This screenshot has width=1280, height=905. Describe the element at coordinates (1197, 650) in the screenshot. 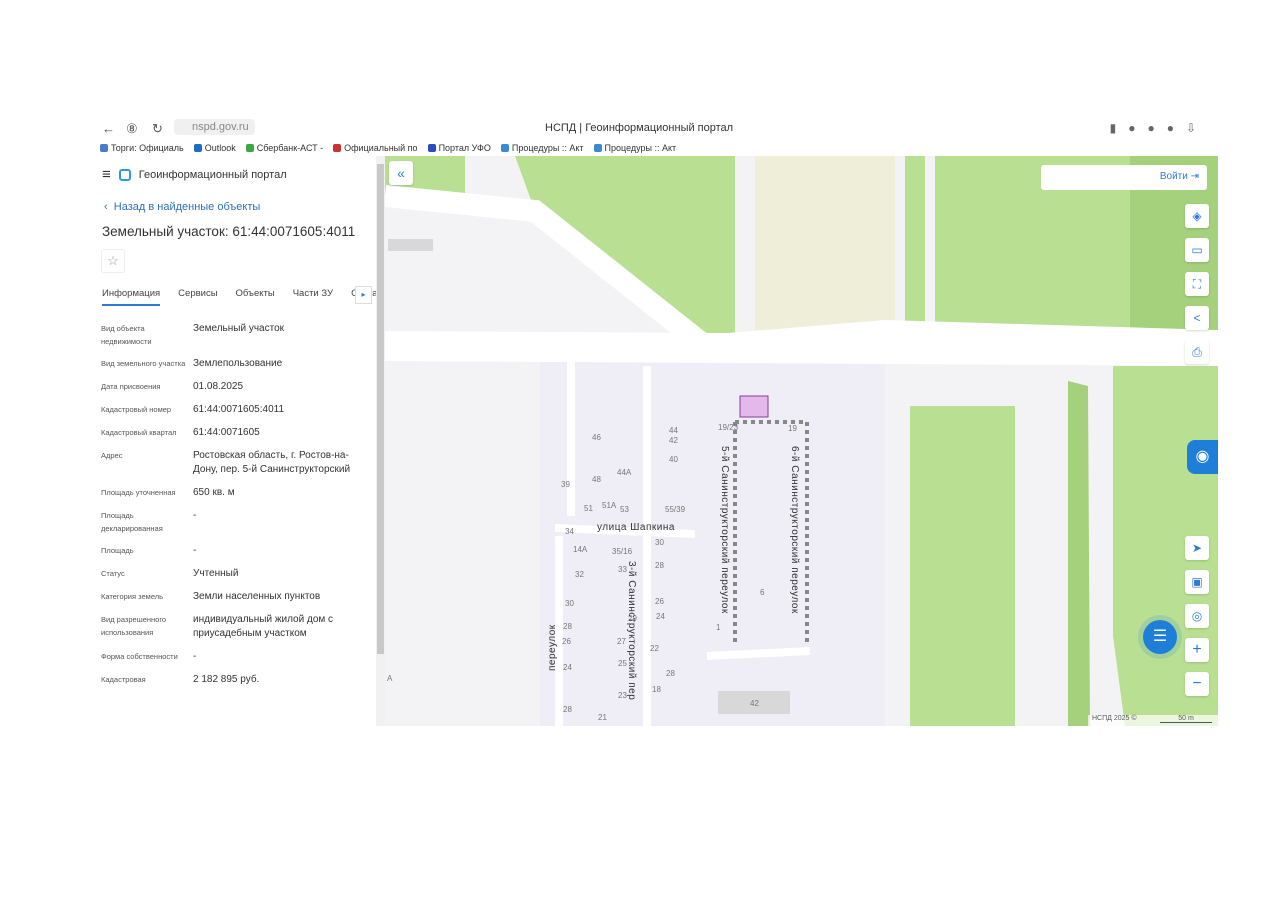

I see `zoom-in-button: +` at that location.